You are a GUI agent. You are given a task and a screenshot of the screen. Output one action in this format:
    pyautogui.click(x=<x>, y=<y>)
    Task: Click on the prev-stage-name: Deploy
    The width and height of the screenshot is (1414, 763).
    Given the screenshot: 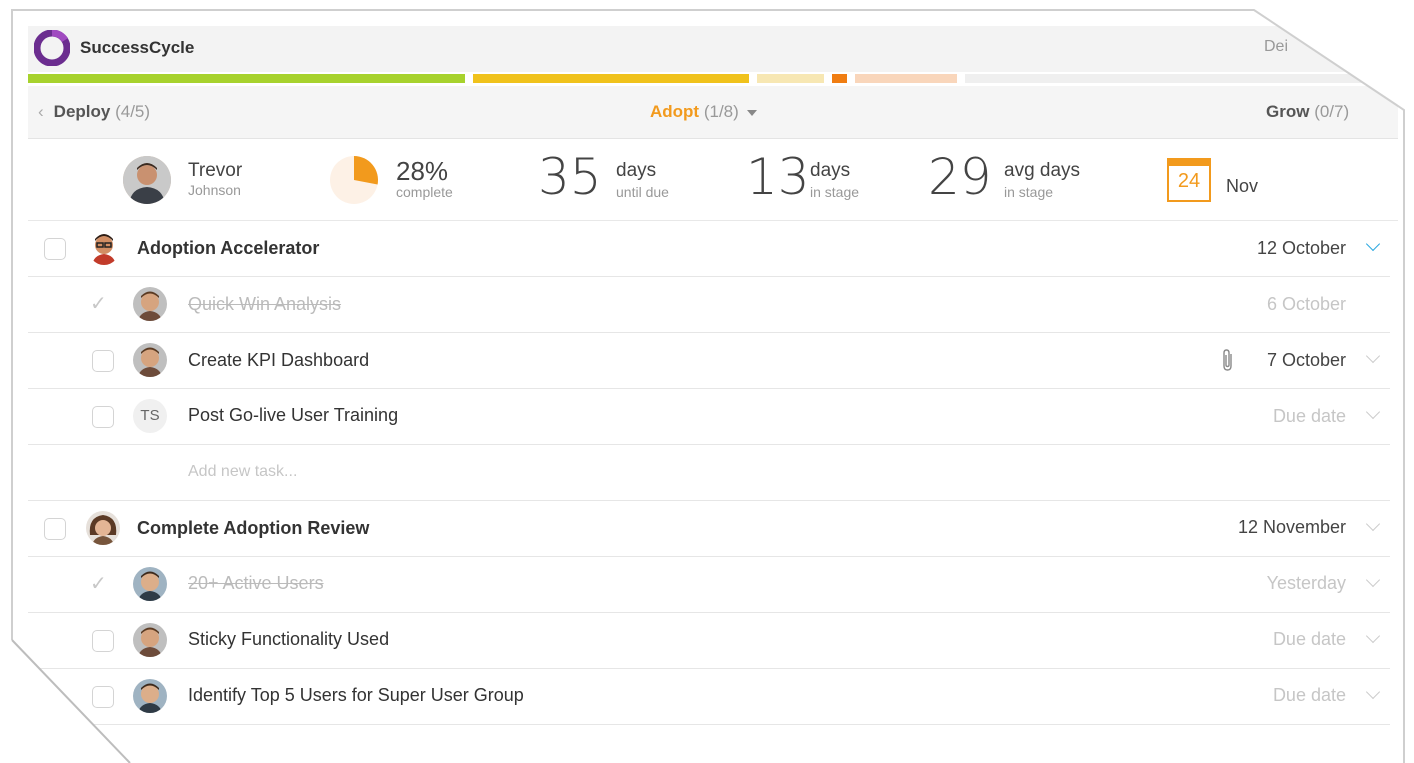 What is the action you would take?
    pyautogui.click(x=82, y=111)
    